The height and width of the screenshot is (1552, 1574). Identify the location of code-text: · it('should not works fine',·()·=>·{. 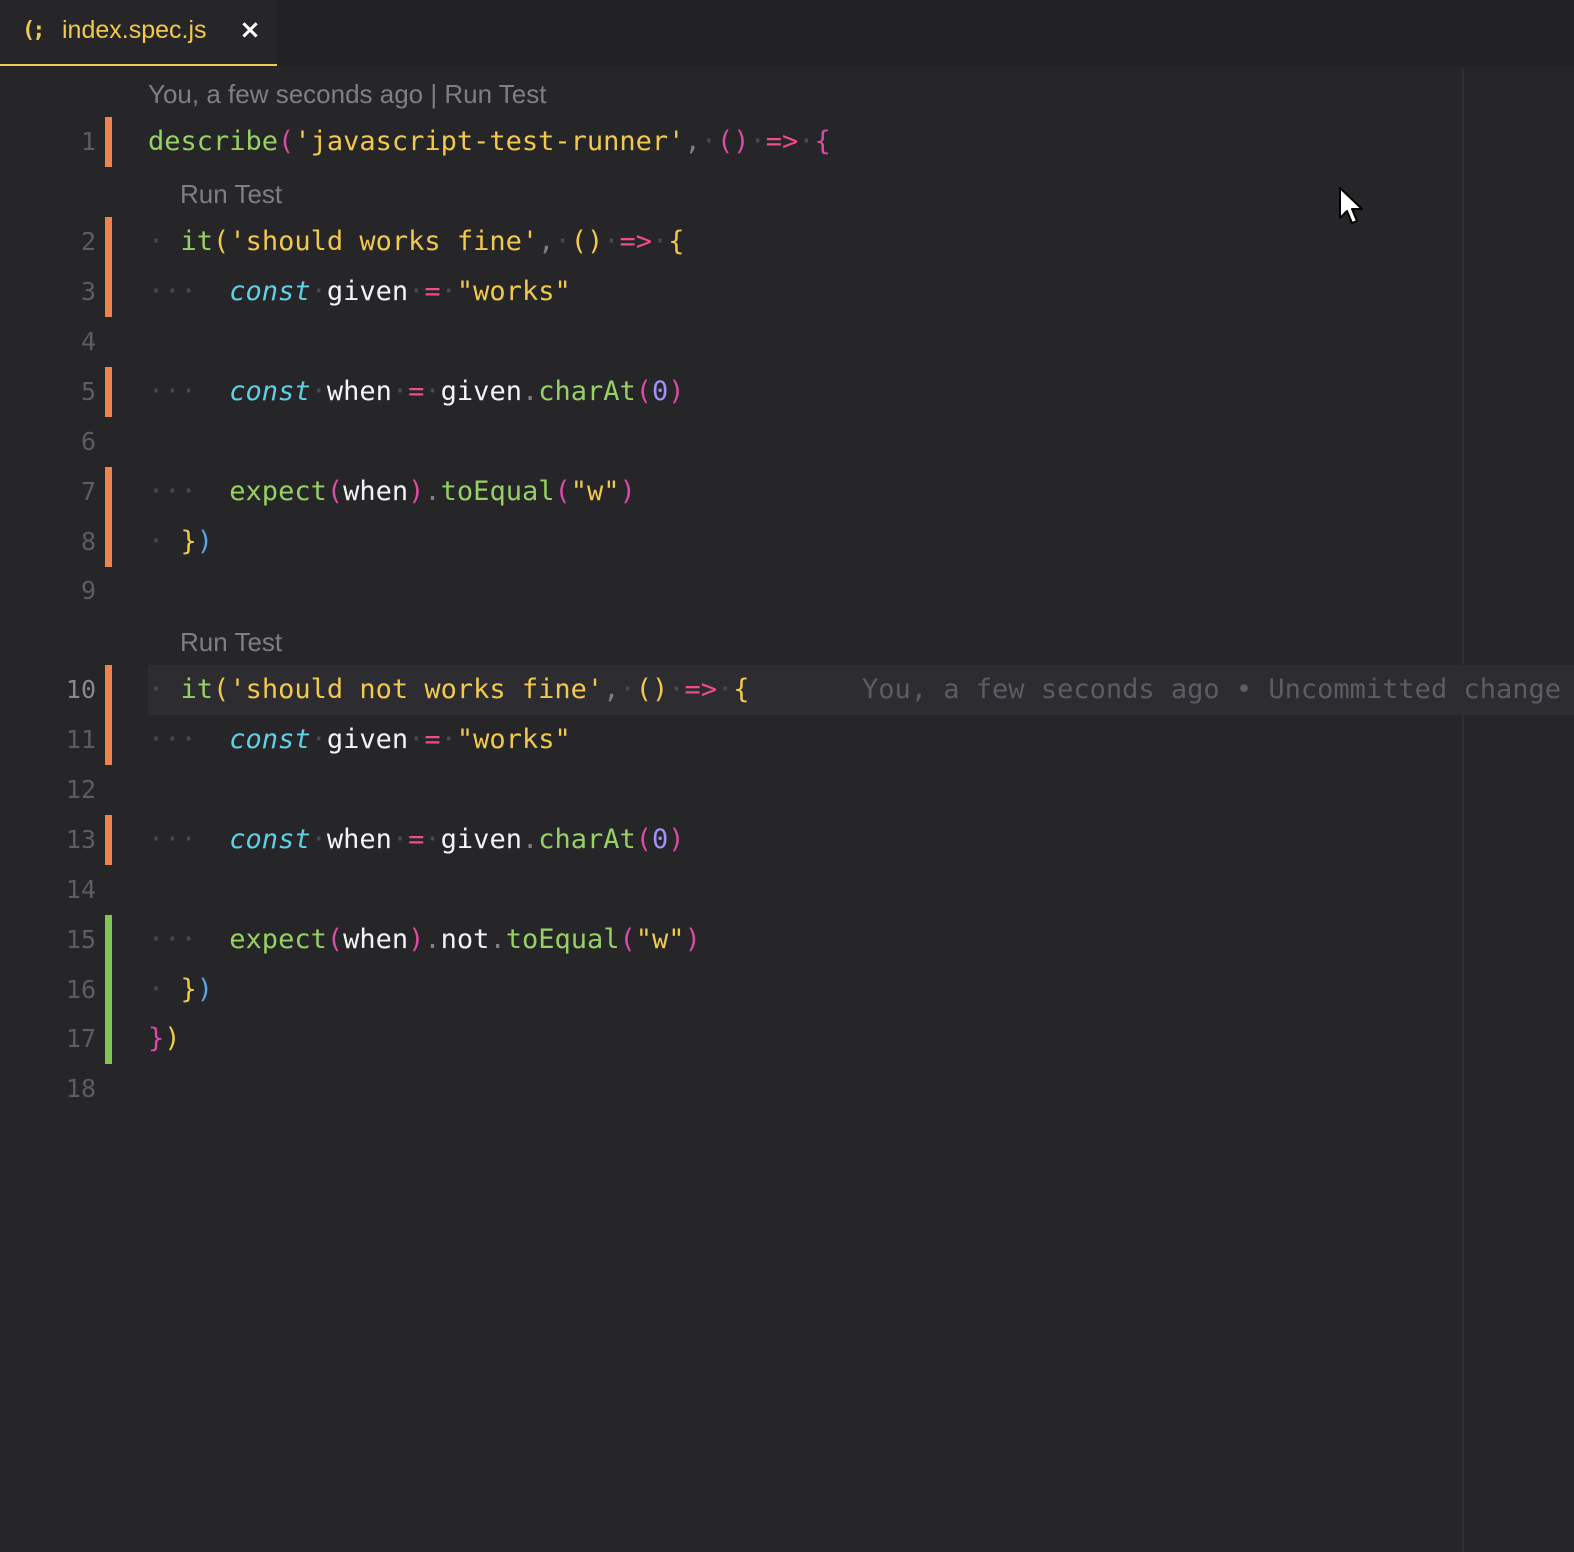
(449, 689).